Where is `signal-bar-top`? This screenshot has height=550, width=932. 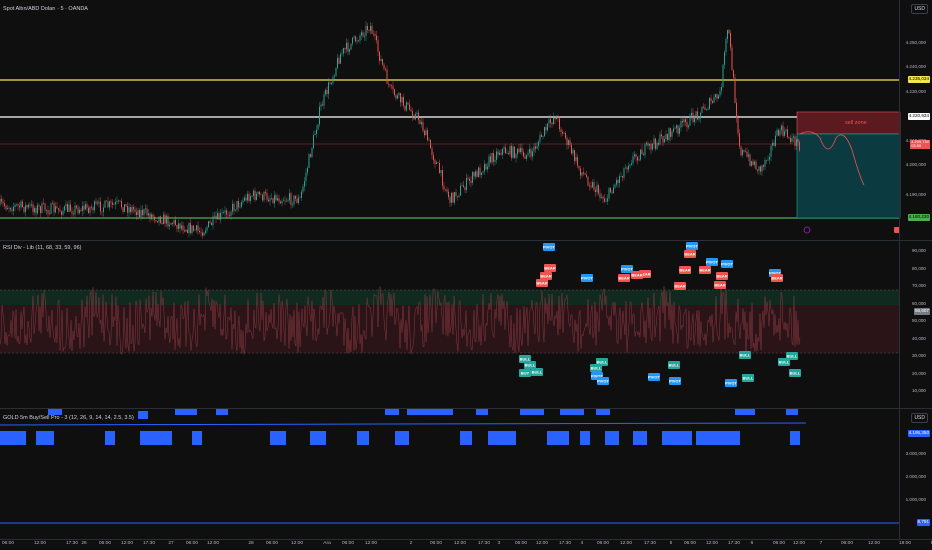 signal-bar-top is located at coordinates (392, 412).